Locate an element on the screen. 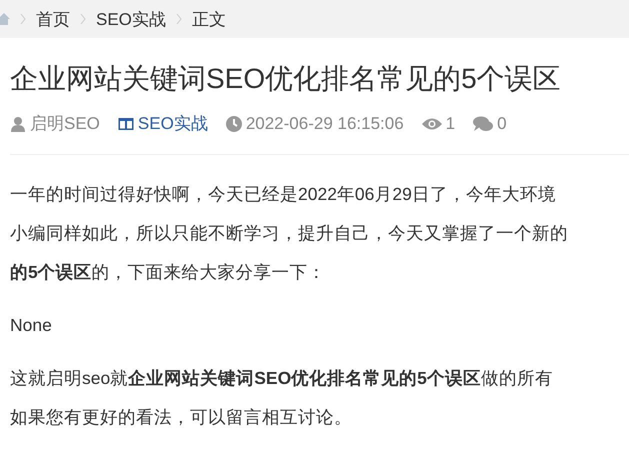 The height and width of the screenshot is (450, 629). view-count: 1 is located at coordinates (451, 124).